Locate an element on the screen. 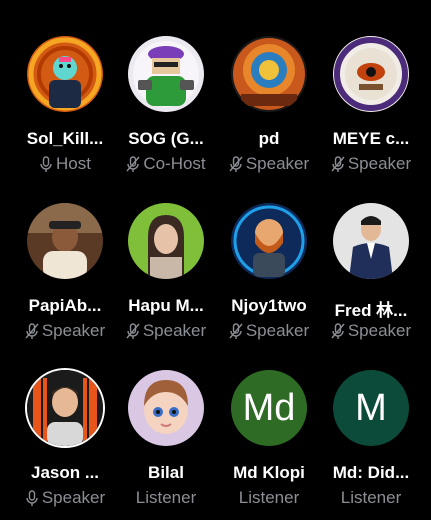  participant-card: MEYE c... Speaker is located at coordinates (371, 111).